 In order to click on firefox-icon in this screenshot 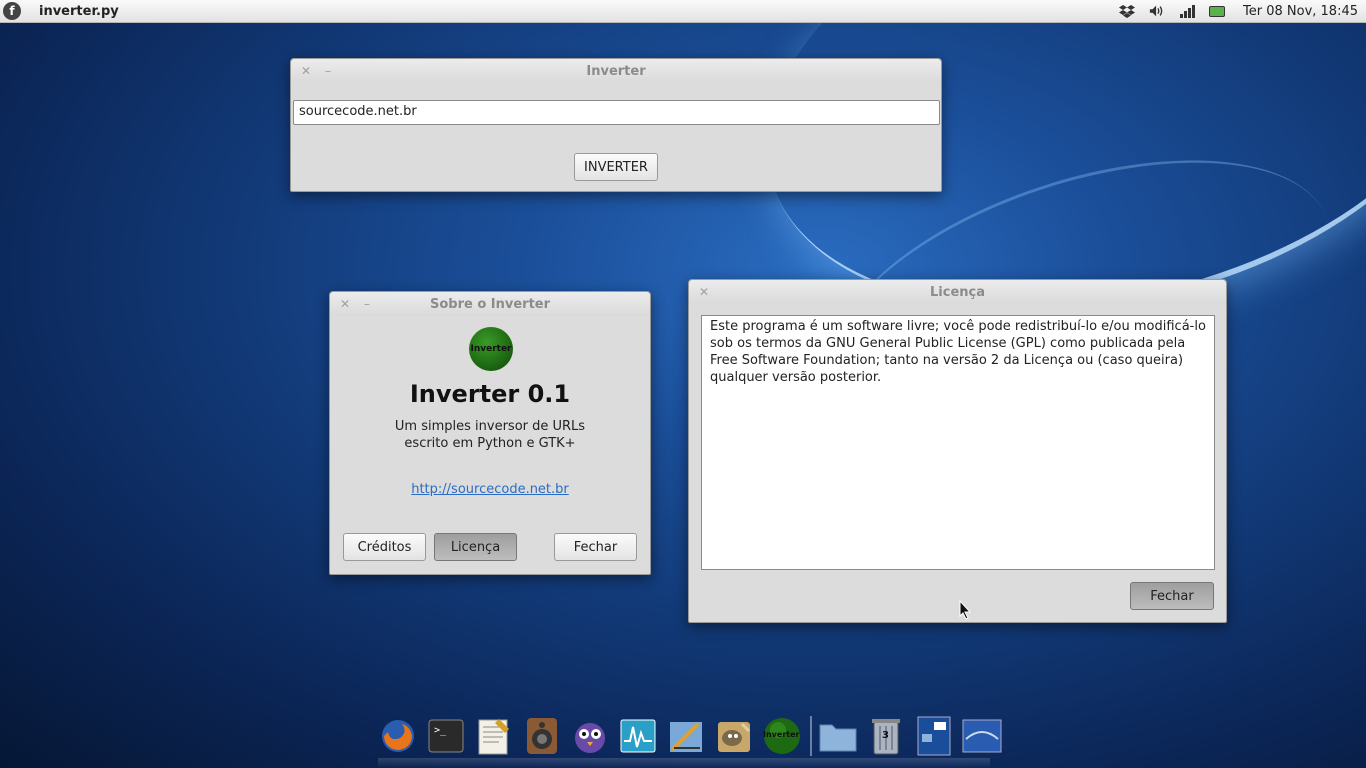, I will do `click(398, 736)`.